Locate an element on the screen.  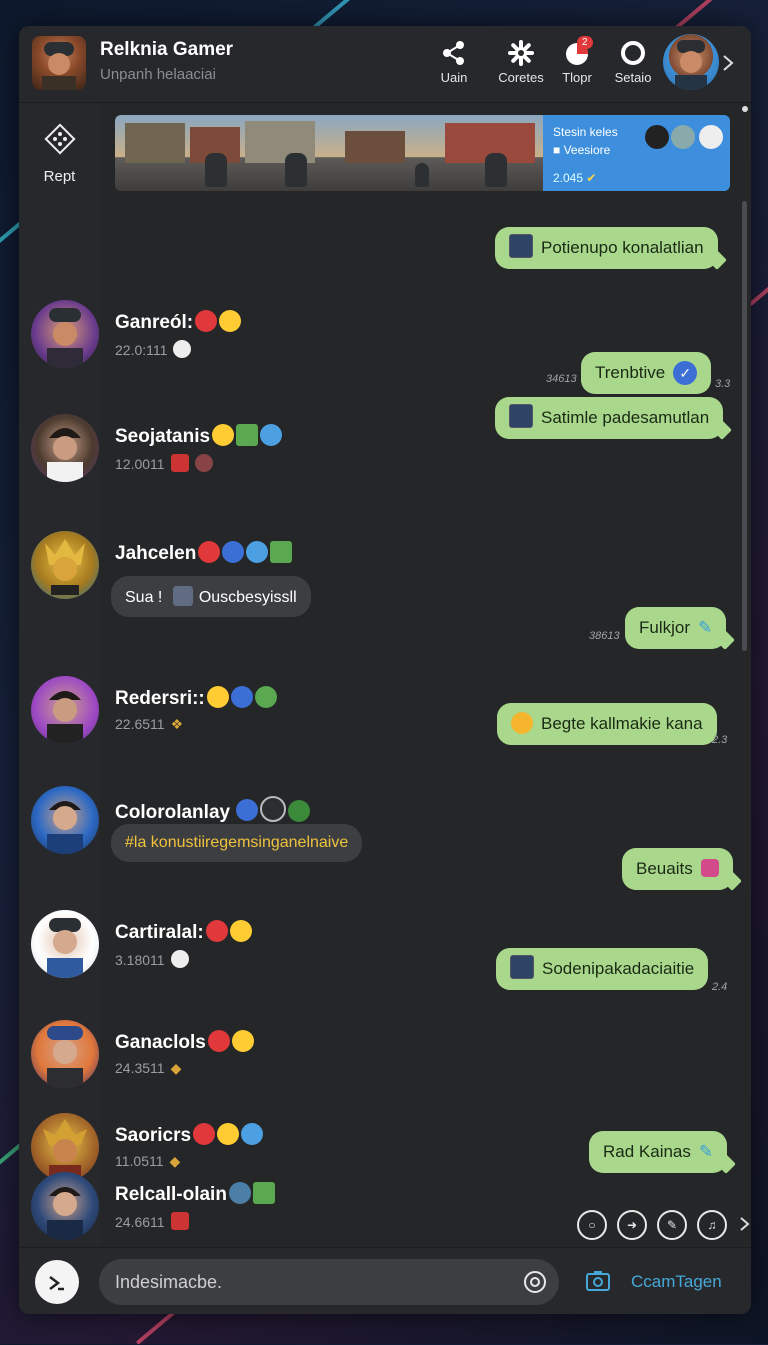
message-prefix: Sua ! is located at coordinates (144, 597).